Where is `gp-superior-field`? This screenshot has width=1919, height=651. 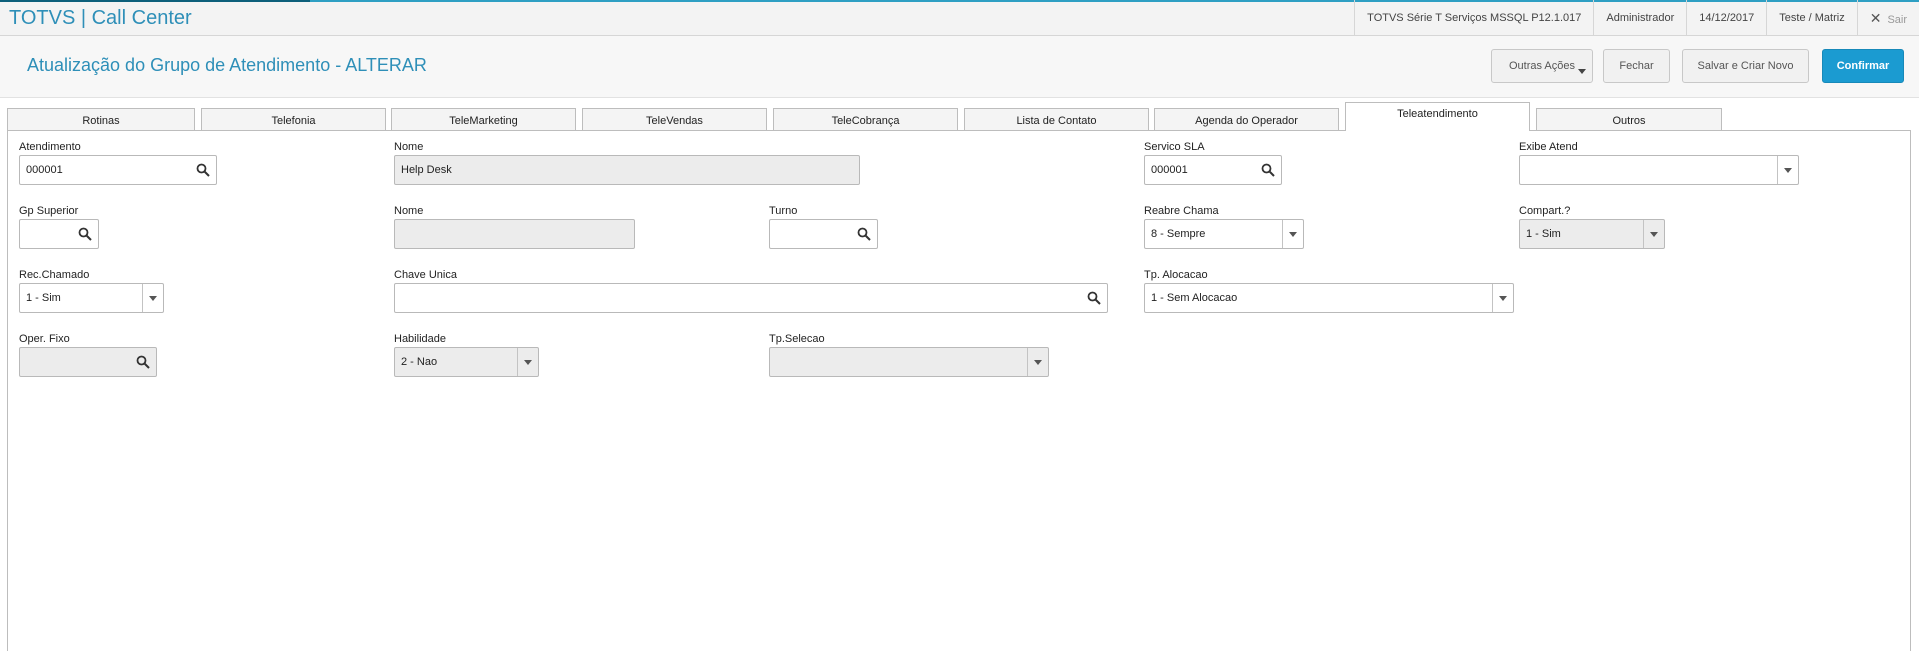 gp-superior-field is located at coordinates (59, 234).